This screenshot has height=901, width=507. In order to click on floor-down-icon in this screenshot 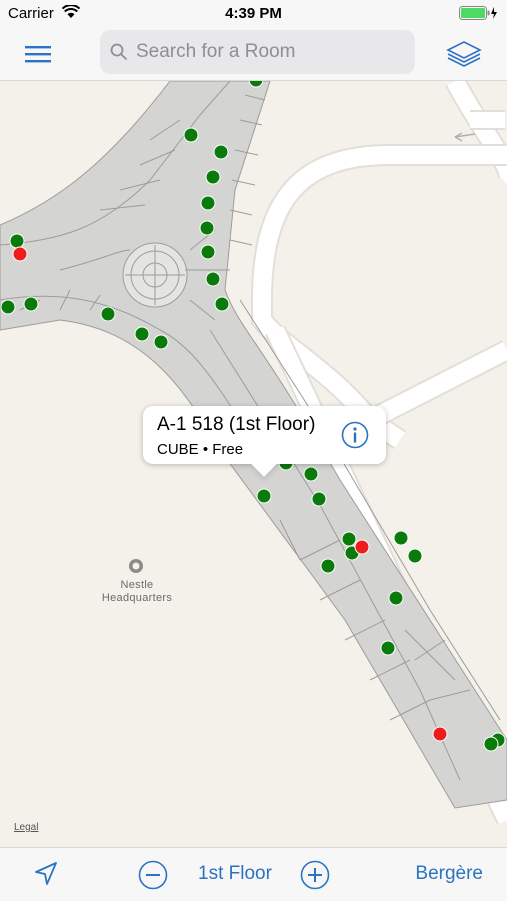, I will do `click(153, 875)`.